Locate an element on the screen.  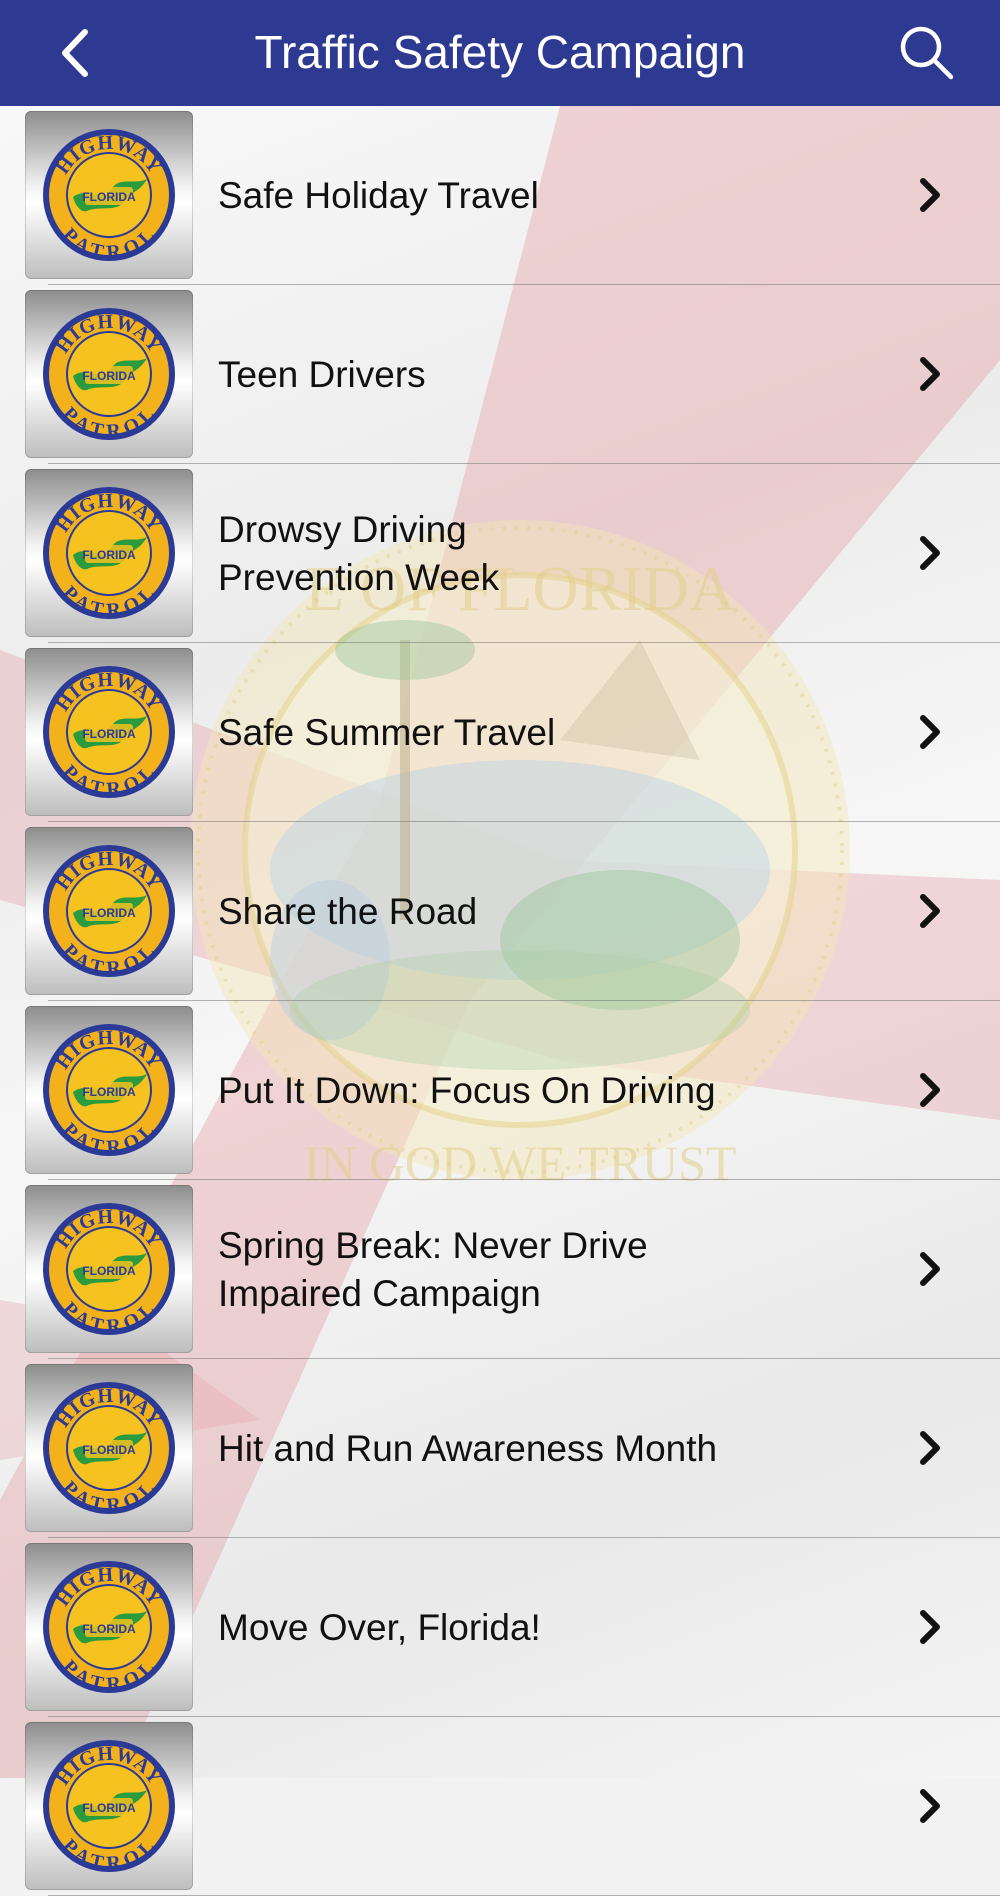
campaign-title-line-2: Impaired Campaign is located at coordinates (433, 1293).